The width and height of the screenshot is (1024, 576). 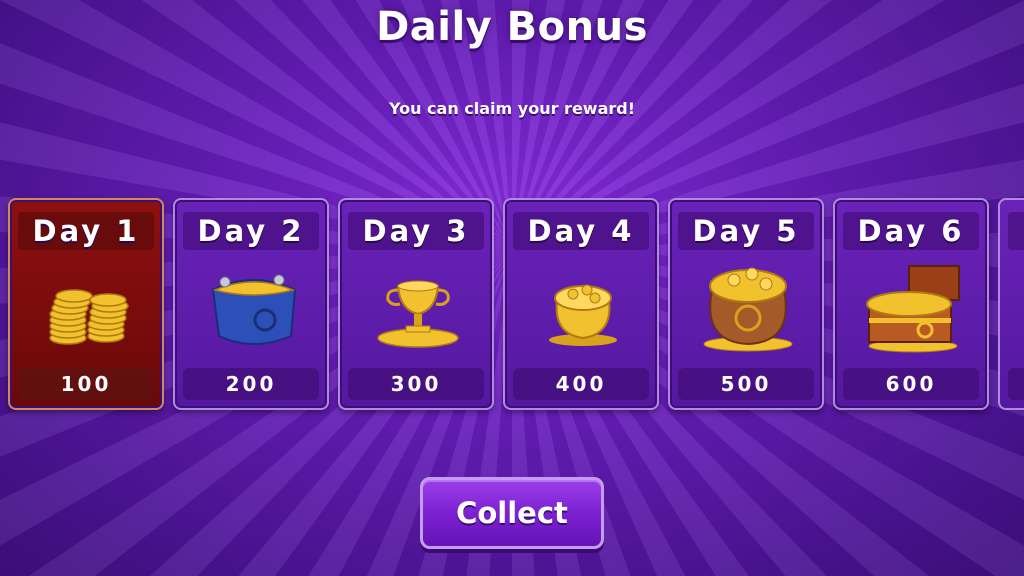 I want to click on day-label: Day 5, so click(x=746, y=231).